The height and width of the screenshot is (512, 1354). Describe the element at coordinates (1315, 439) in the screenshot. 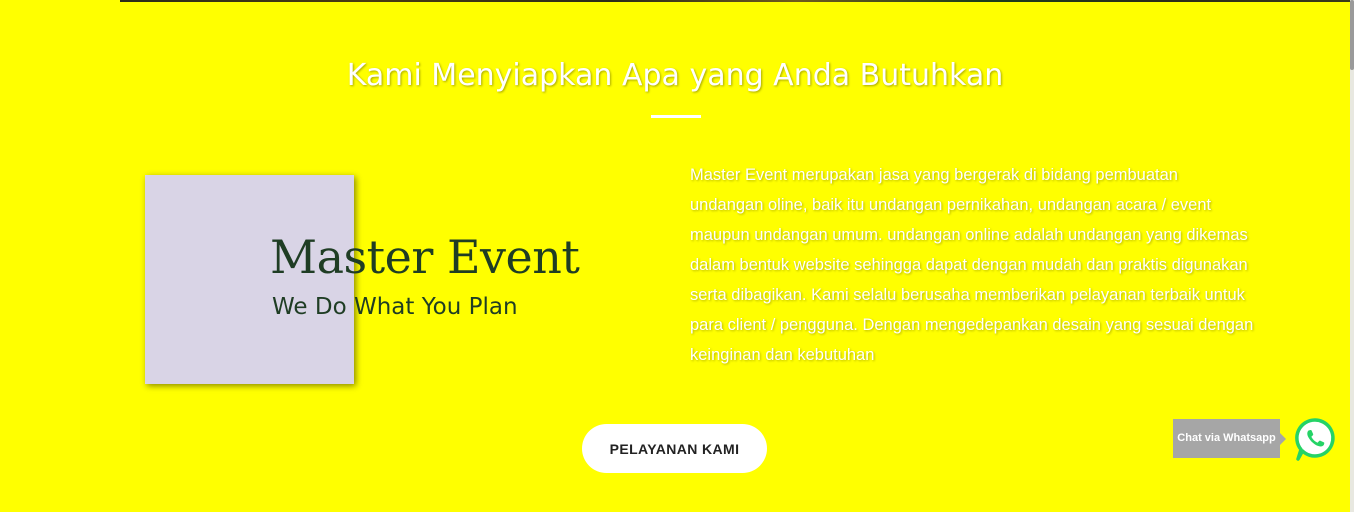

I see `whatsapp-icon` at that location.